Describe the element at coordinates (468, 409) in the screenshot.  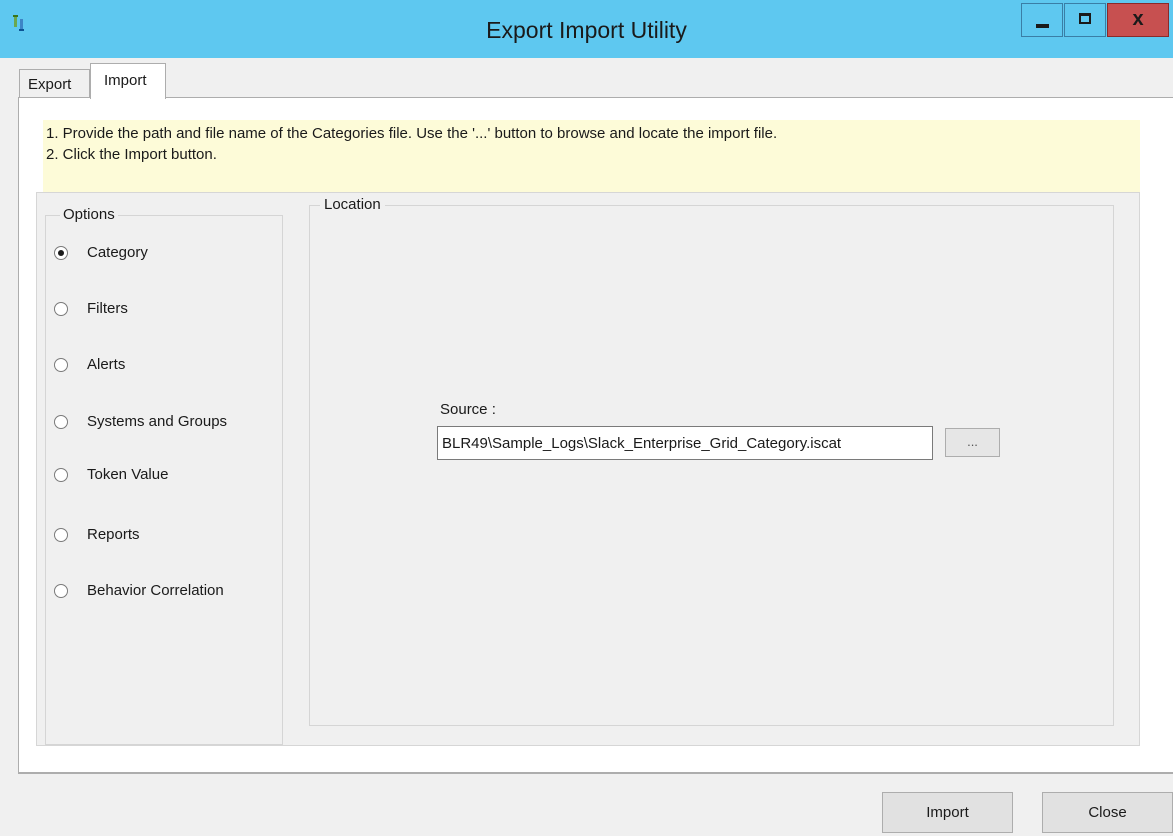
I see `source-label: Source :` at that location.